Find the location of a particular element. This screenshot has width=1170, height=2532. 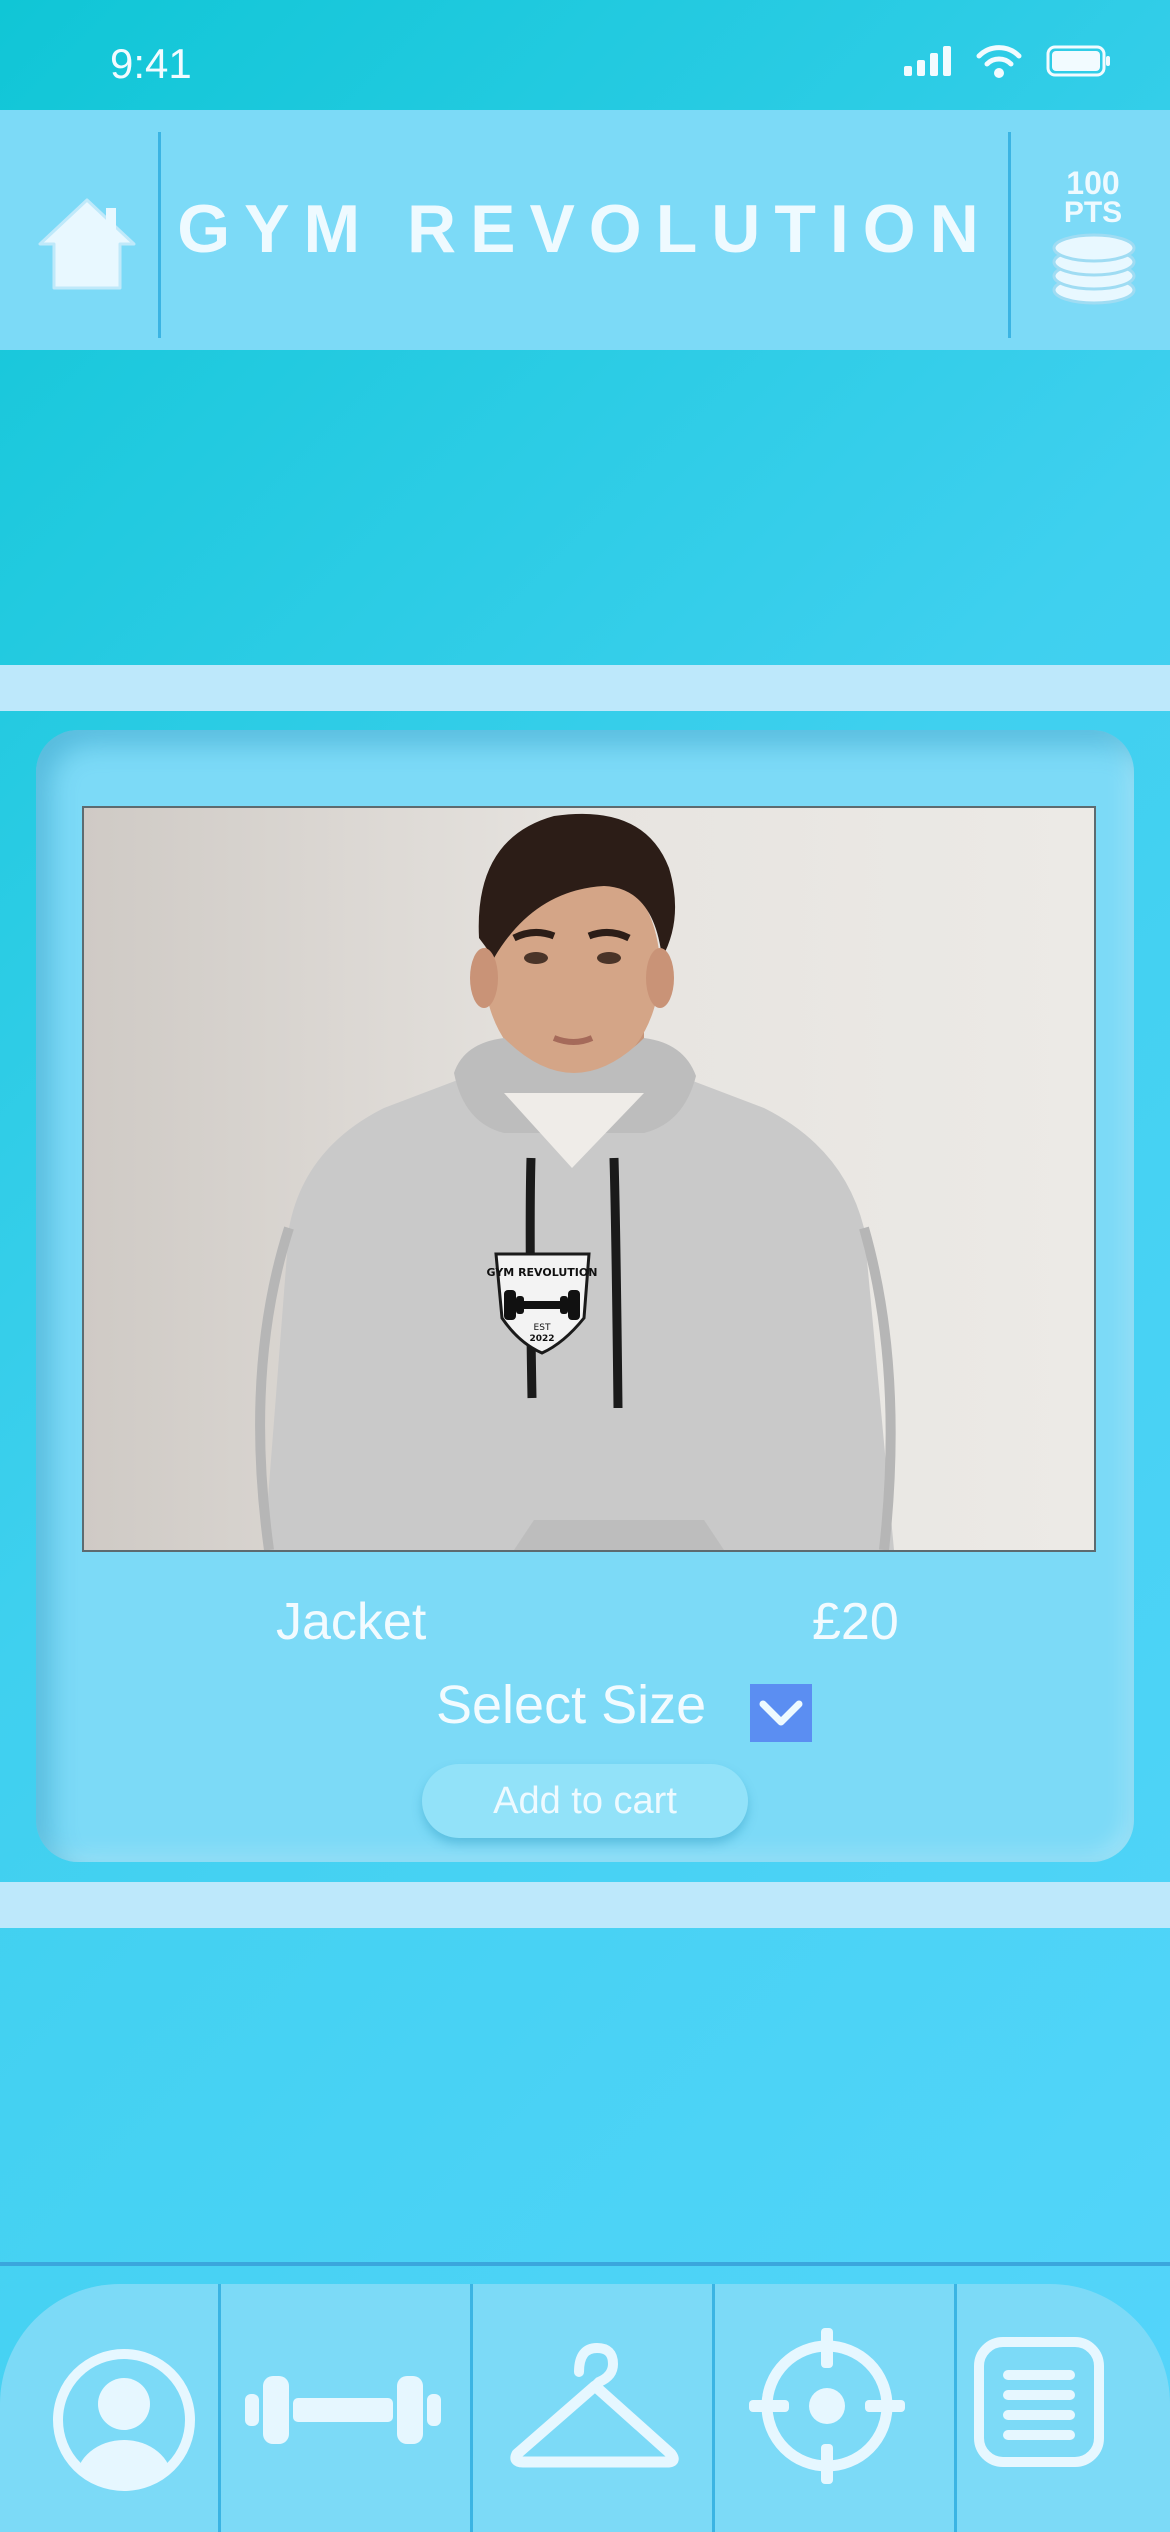

hanger-icon is located at coordinates (594, 2405).